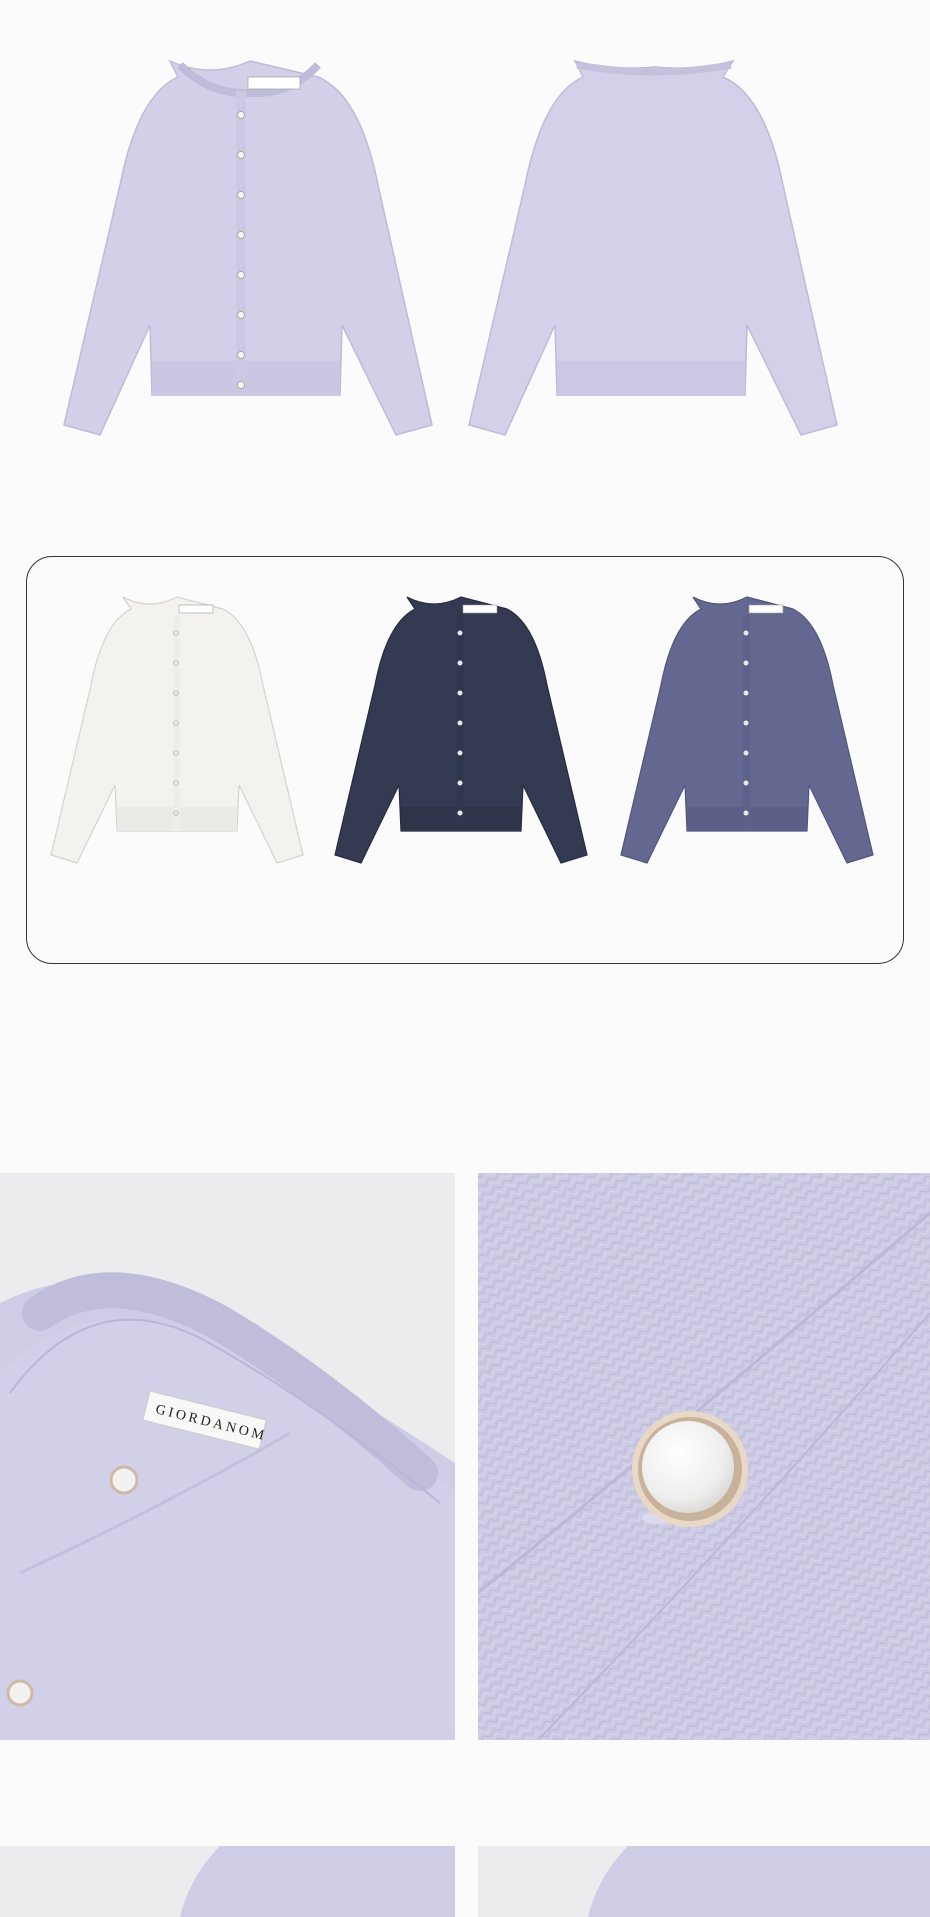 Image resolution: width=930 pixels, height=1917 pixels. I want to click on hem-detail-photo, so click(704, 1881).